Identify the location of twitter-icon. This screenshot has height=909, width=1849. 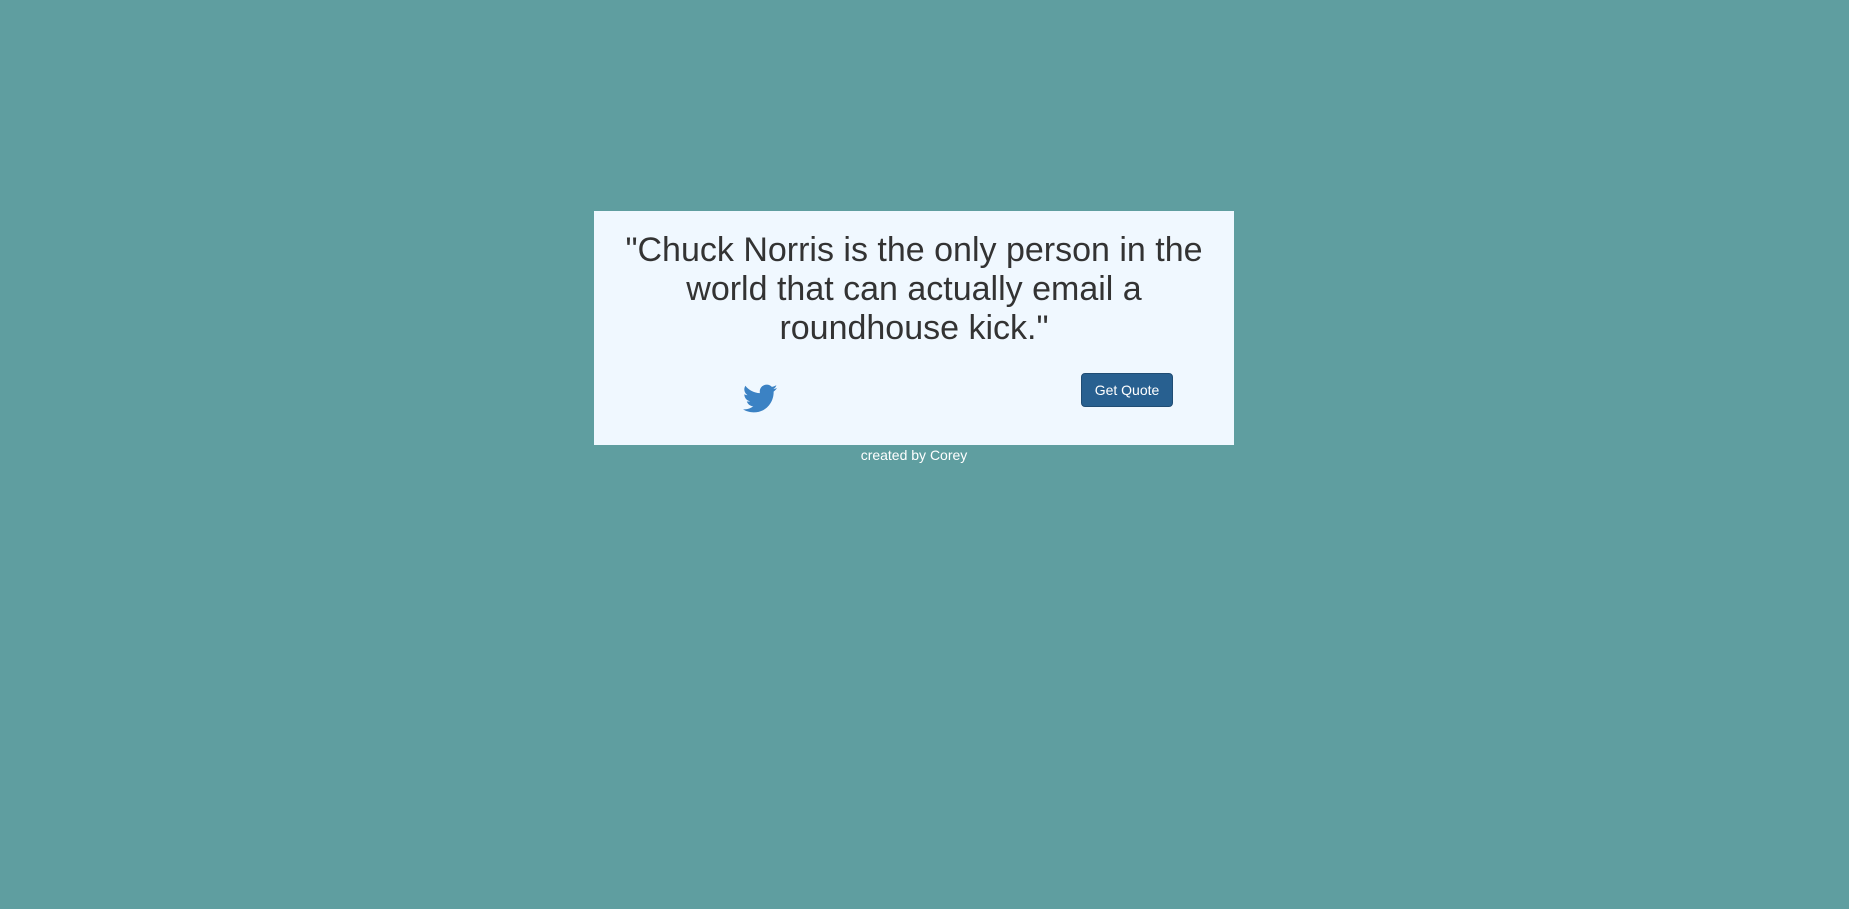
(760, 398).